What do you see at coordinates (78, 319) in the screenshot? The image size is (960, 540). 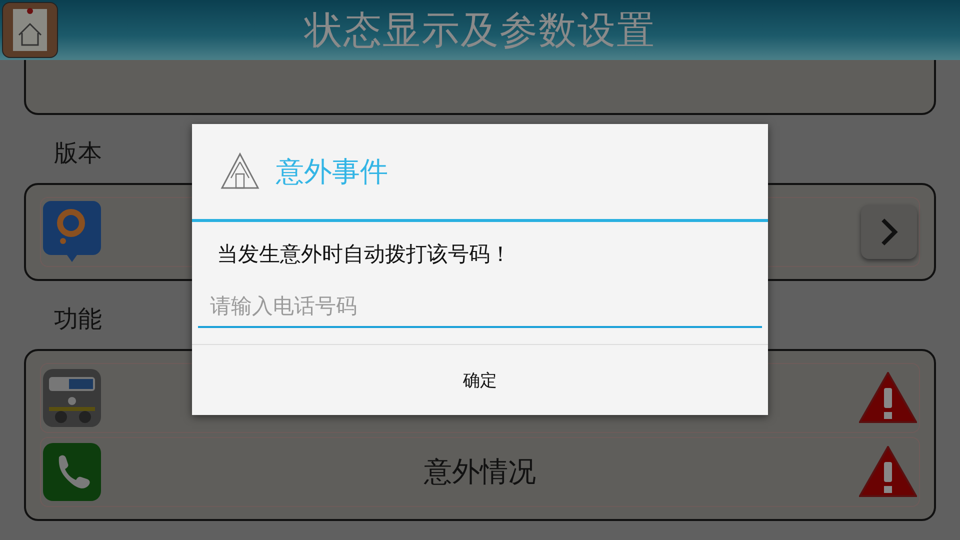 I see `section-label: 功能` at bounding box center [78, 319].